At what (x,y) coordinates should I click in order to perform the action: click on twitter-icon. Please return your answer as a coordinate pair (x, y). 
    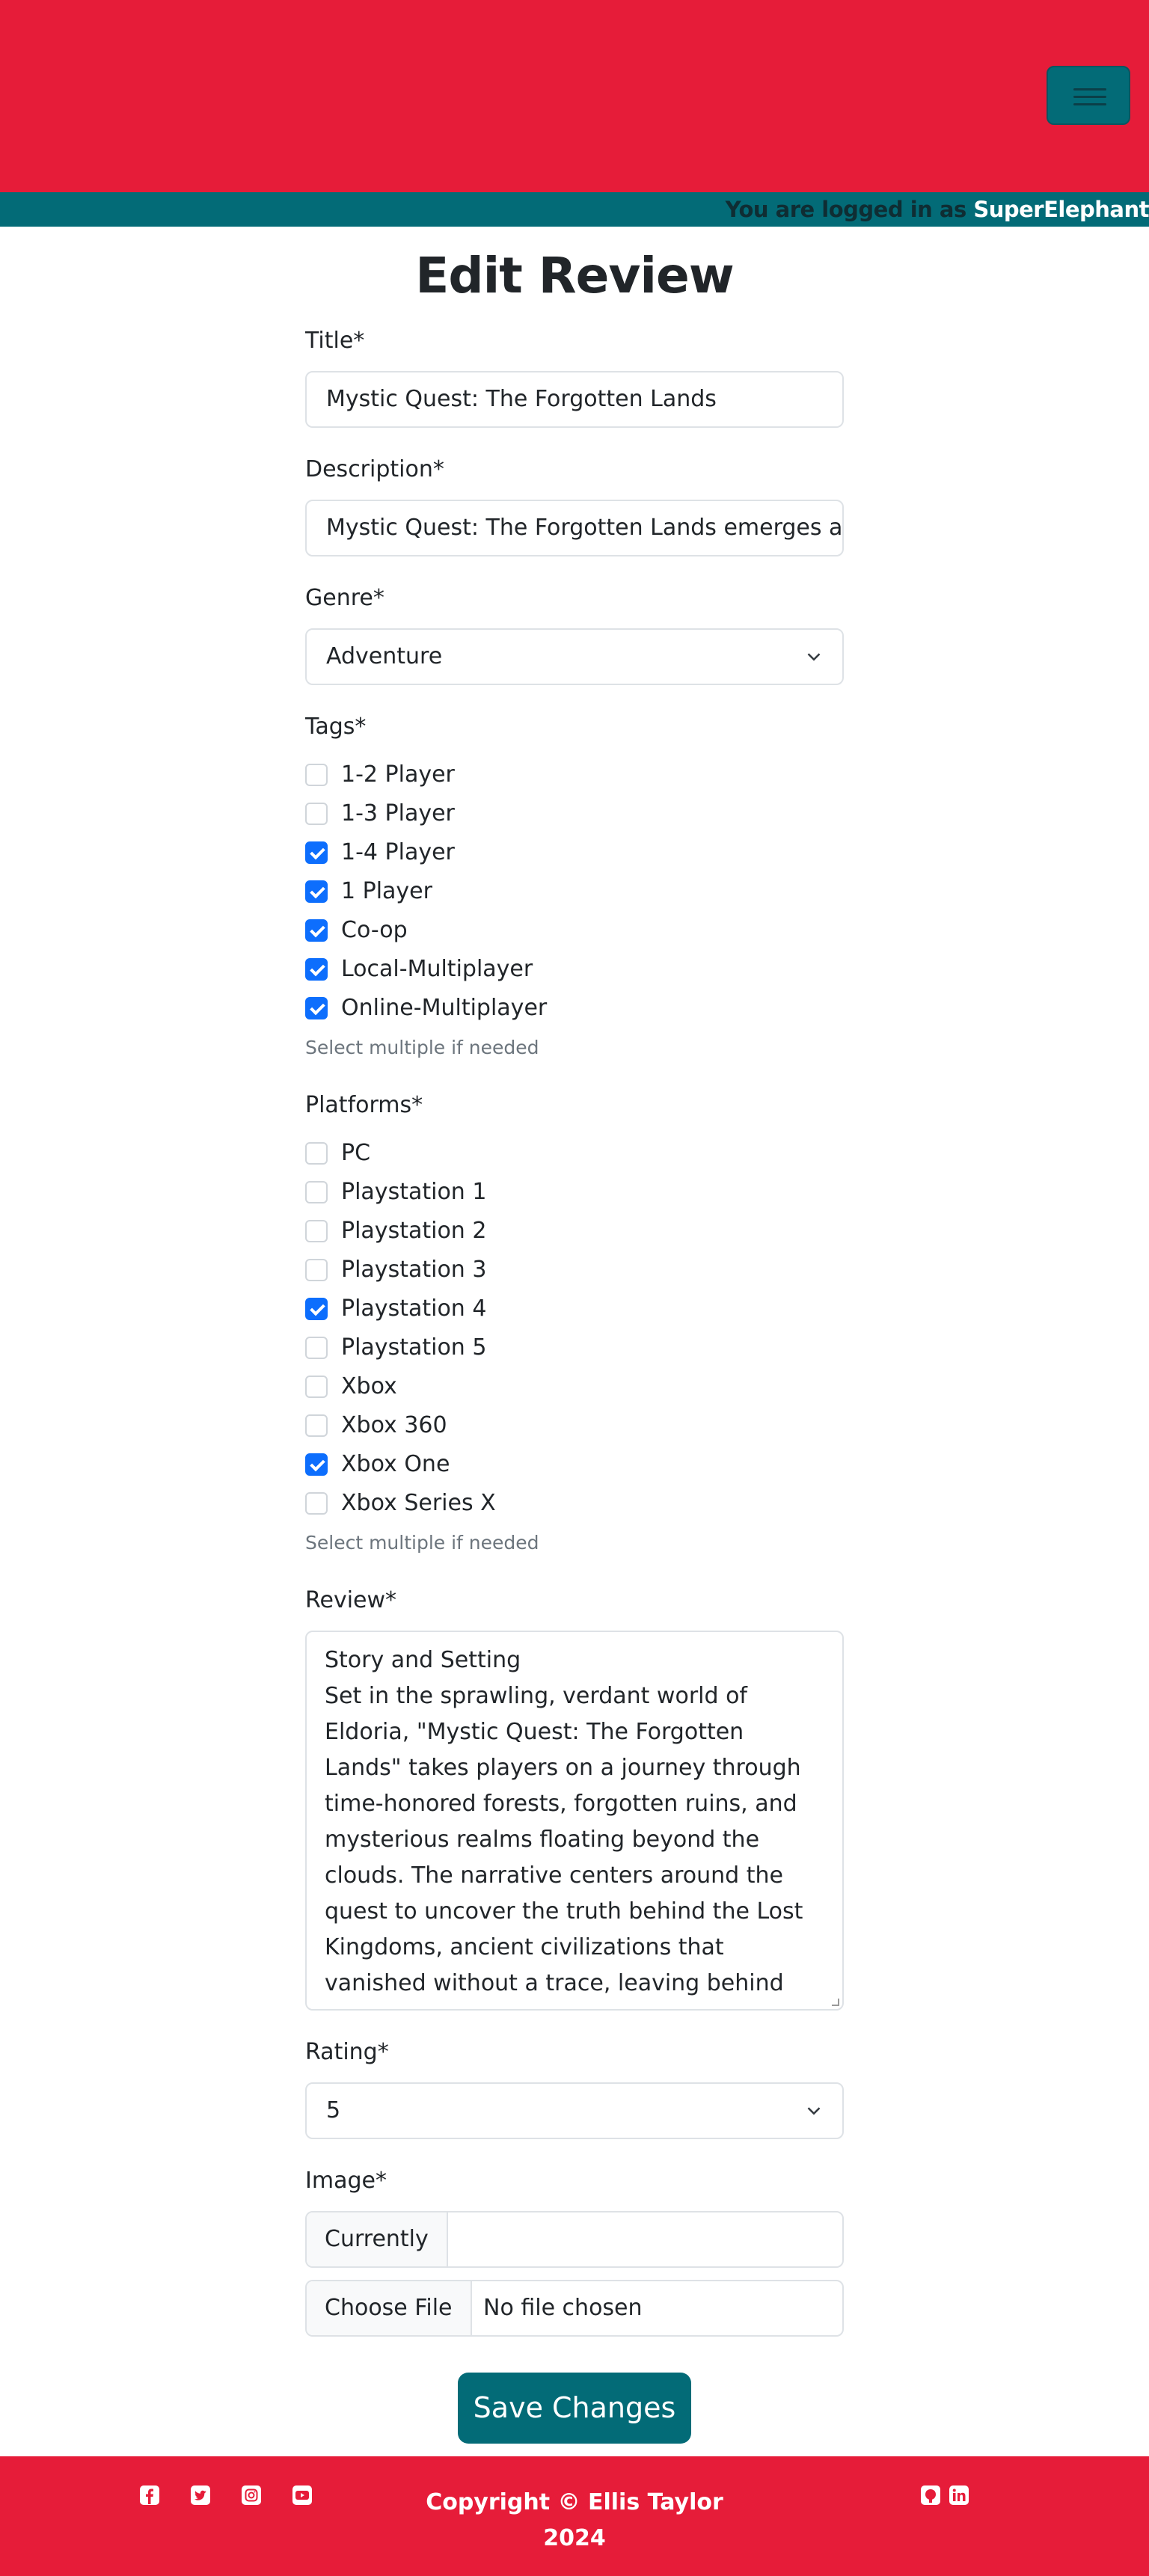
    Looking at the image, I should click on (200, 2495).